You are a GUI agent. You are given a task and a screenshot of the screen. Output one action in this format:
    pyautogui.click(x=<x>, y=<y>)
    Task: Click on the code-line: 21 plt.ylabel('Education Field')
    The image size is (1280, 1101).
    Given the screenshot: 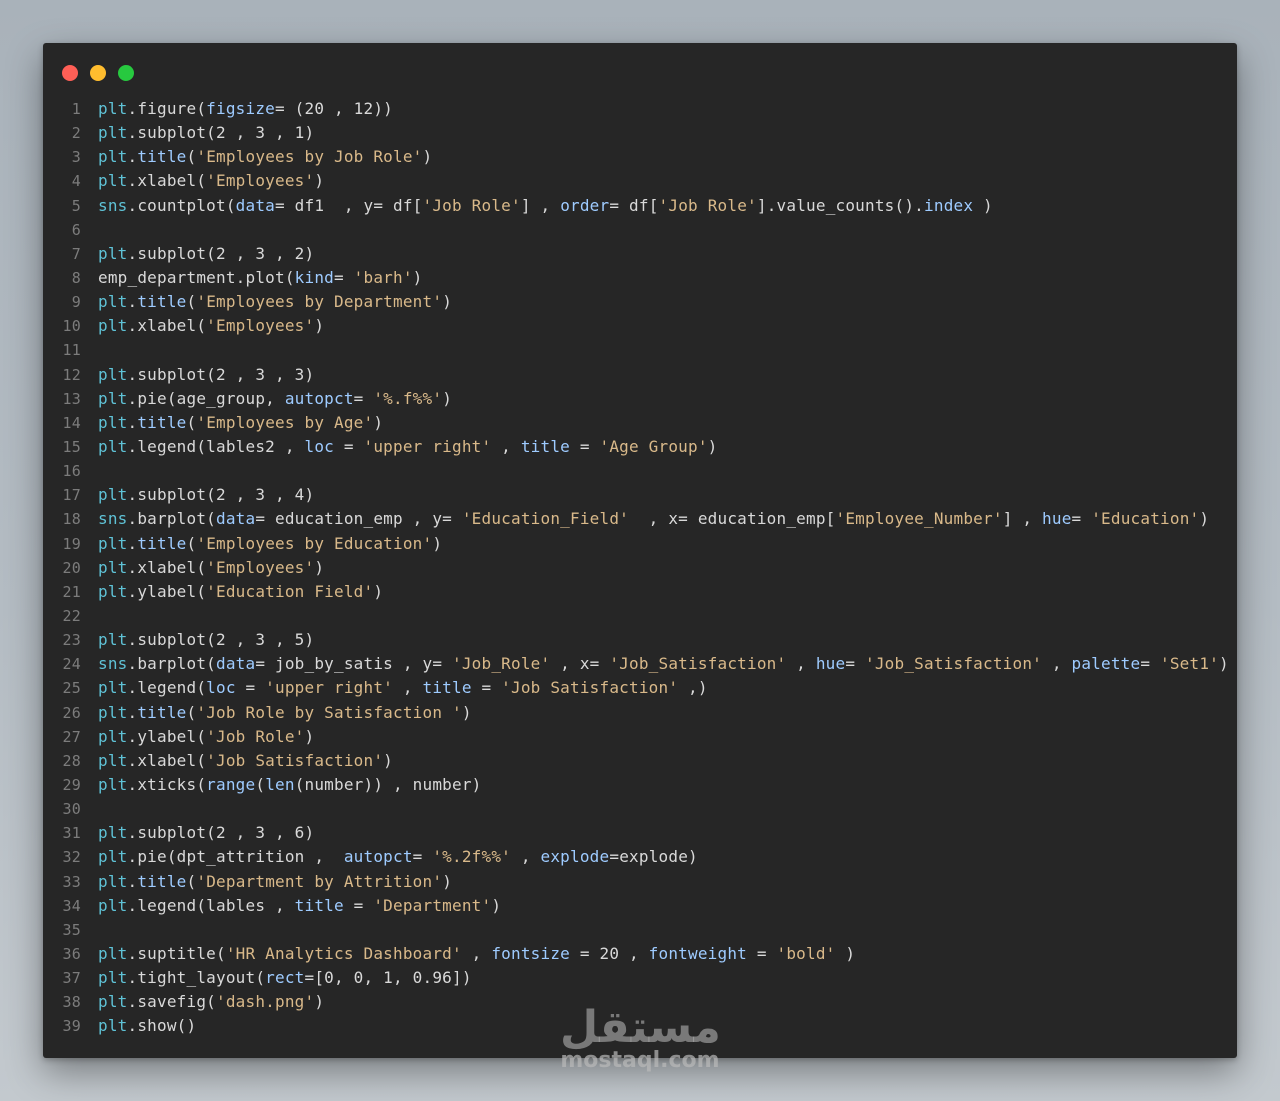 What is the action you would take?
    pyautogui.click(x=640, y=592)
    